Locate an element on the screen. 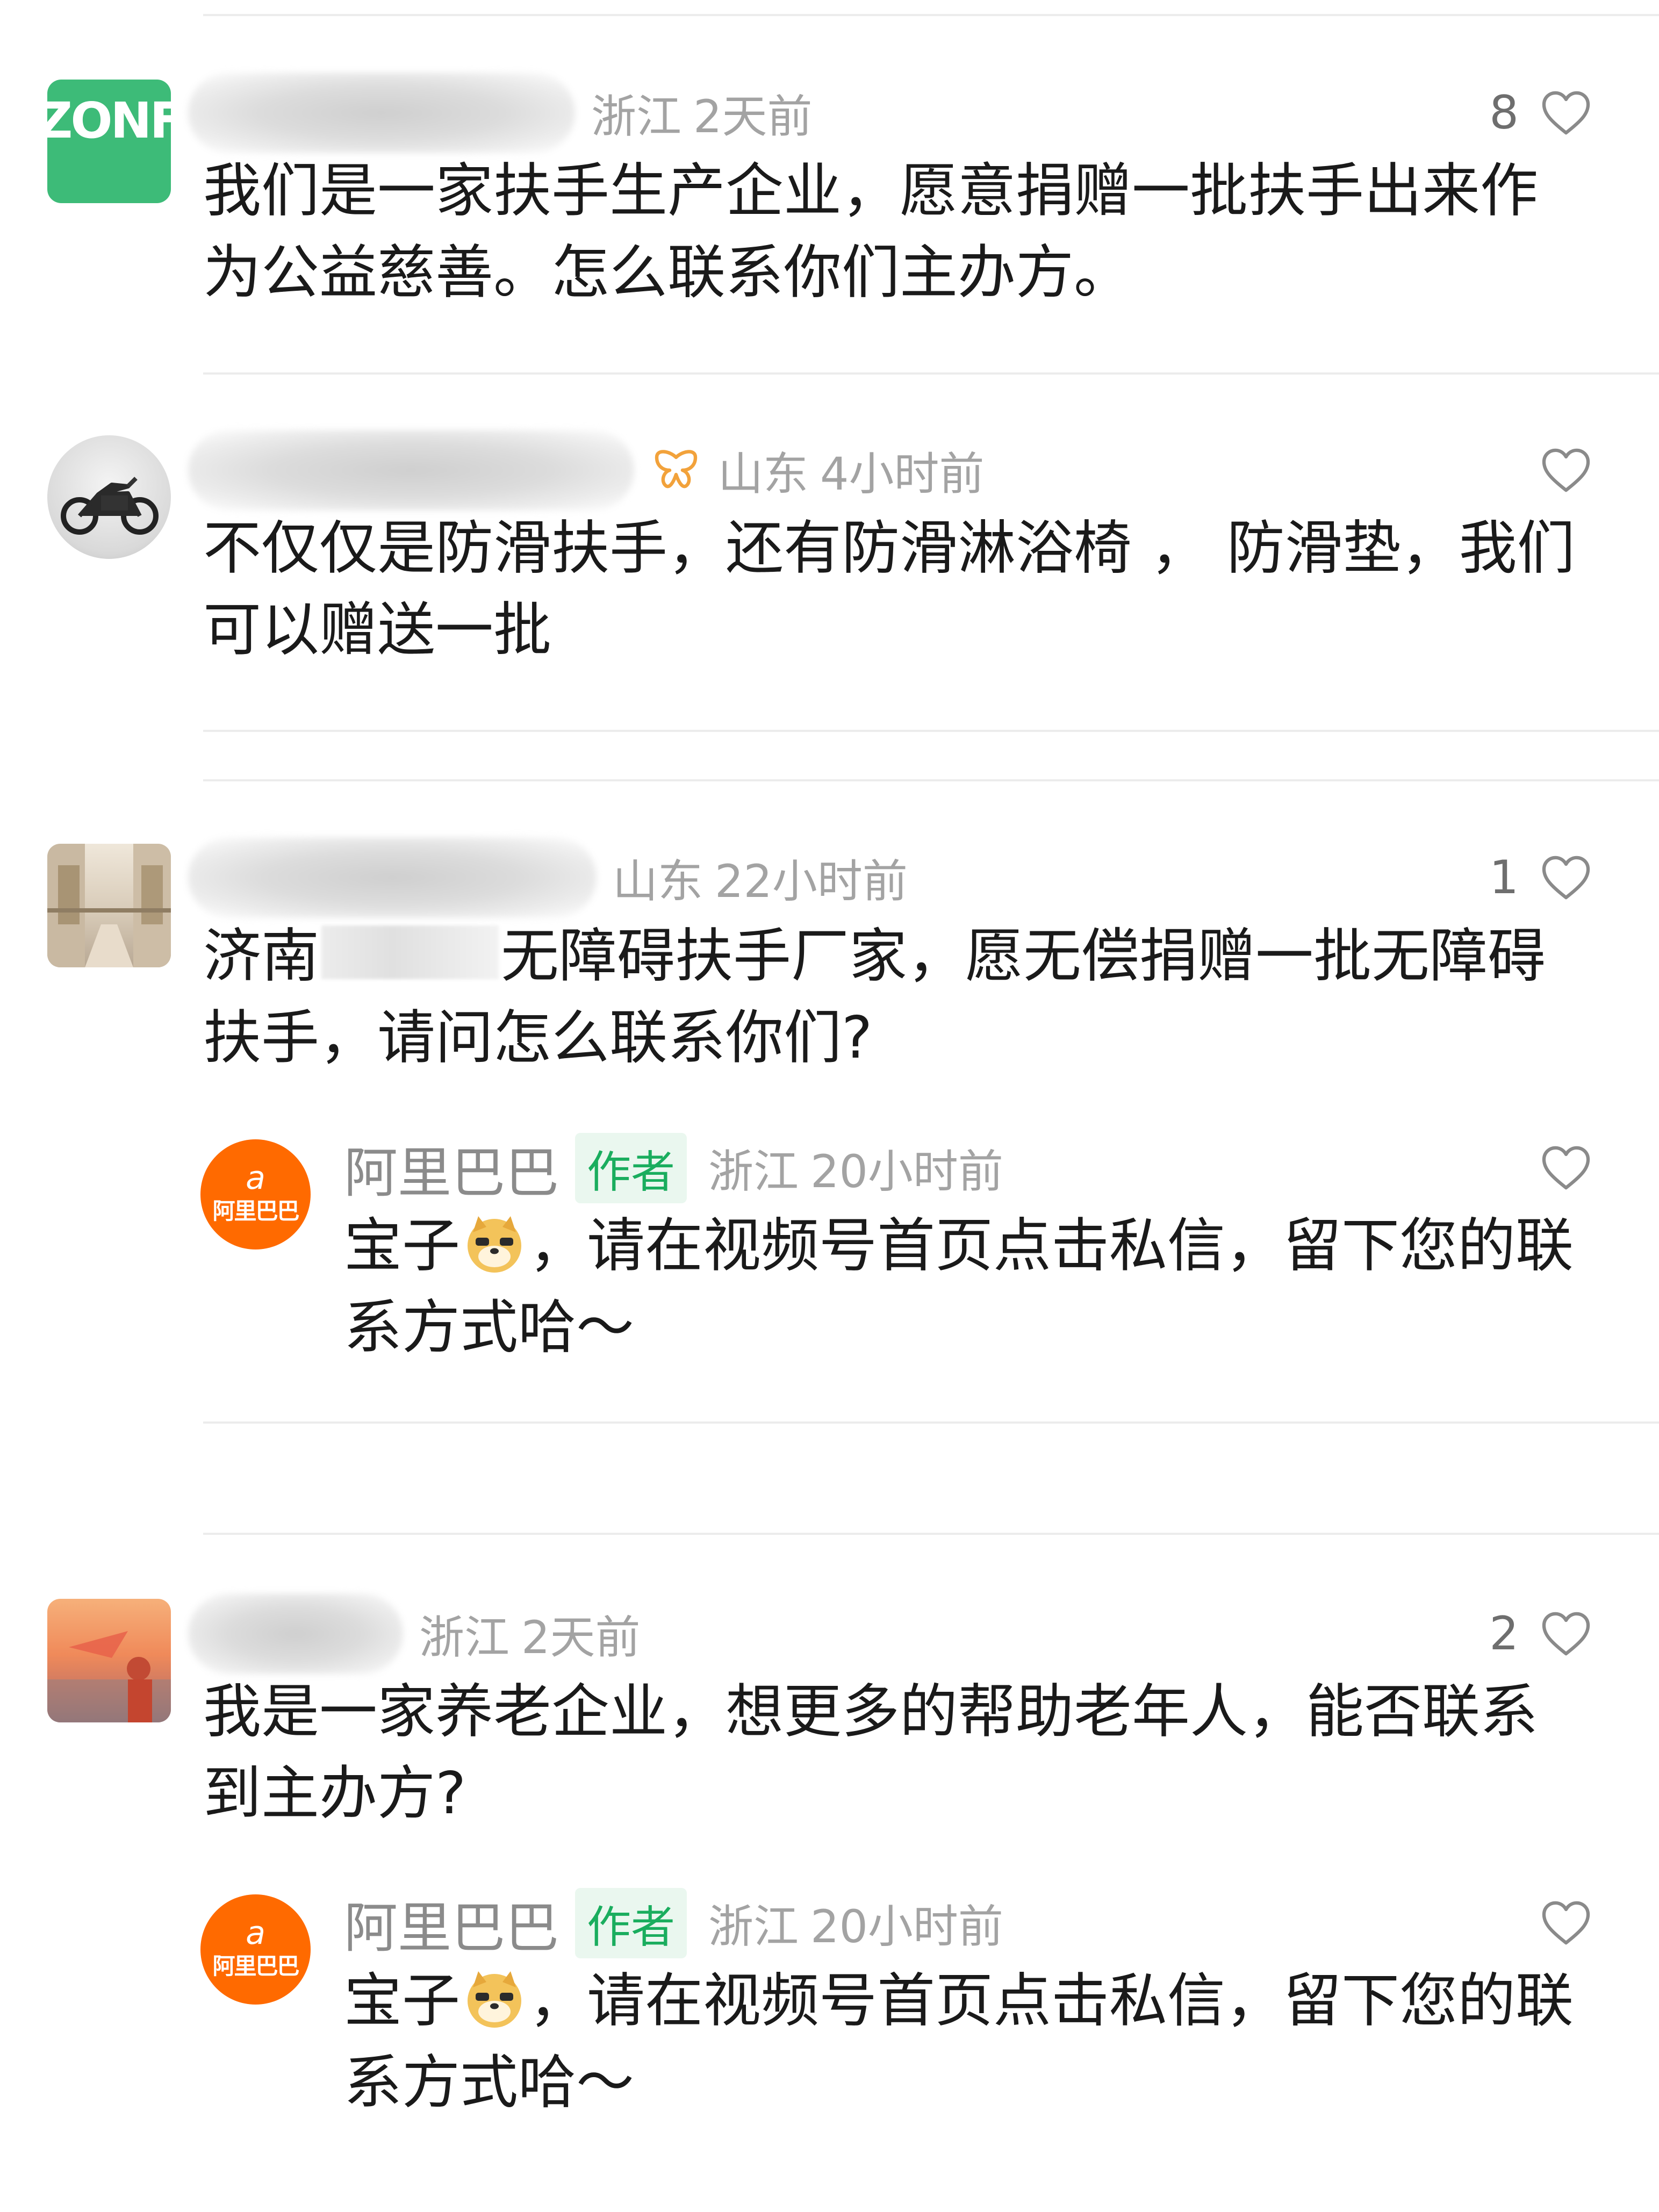 The image size is (1659, 2212). like-button: 2 is located at coordinates (1541, 1633).